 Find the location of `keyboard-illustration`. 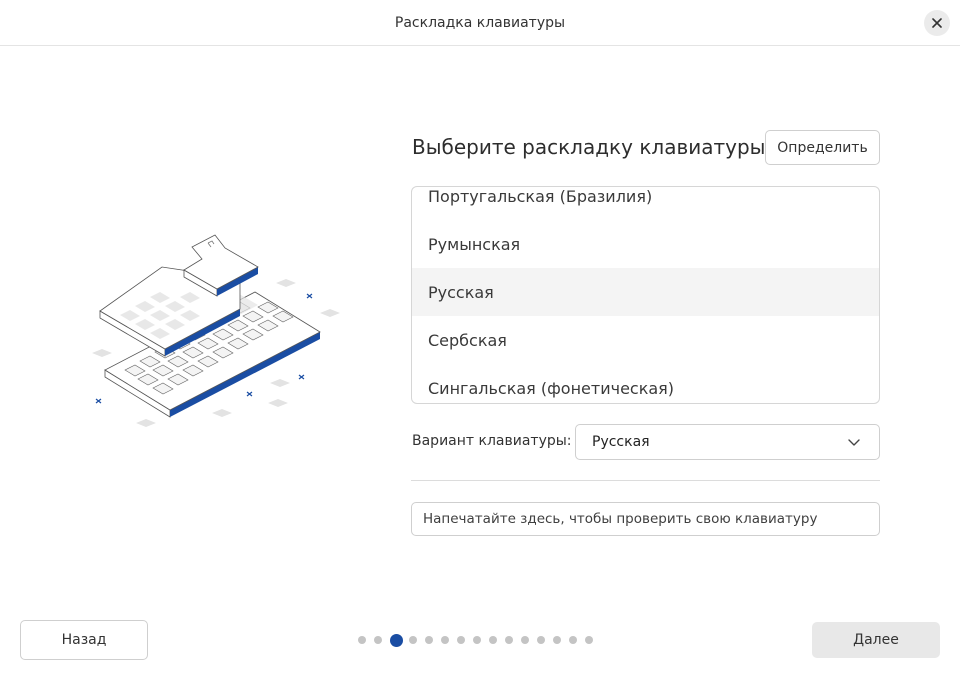

keyboard-illustration is located at coordinates (216, 330).